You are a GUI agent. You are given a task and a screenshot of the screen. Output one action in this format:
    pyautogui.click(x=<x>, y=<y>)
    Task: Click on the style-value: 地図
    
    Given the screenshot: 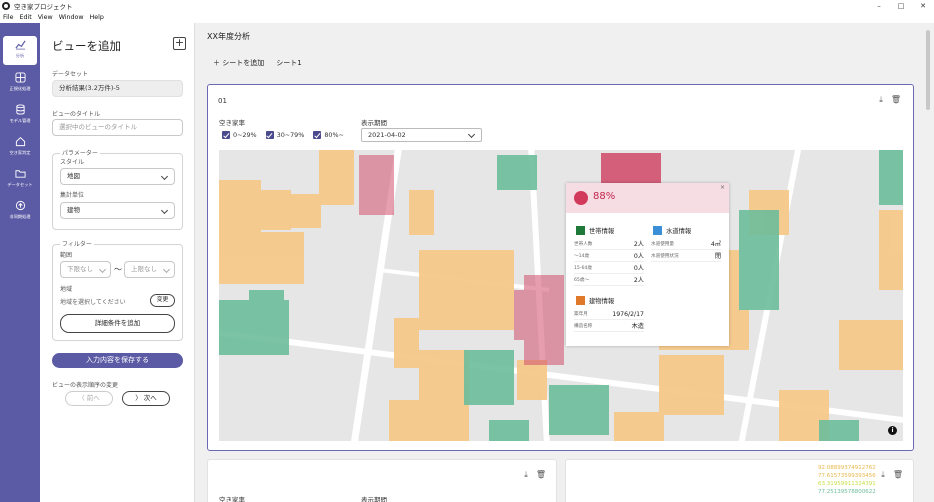 What is the action you would take?
    pyautogui.click(x=73, y=176)
    